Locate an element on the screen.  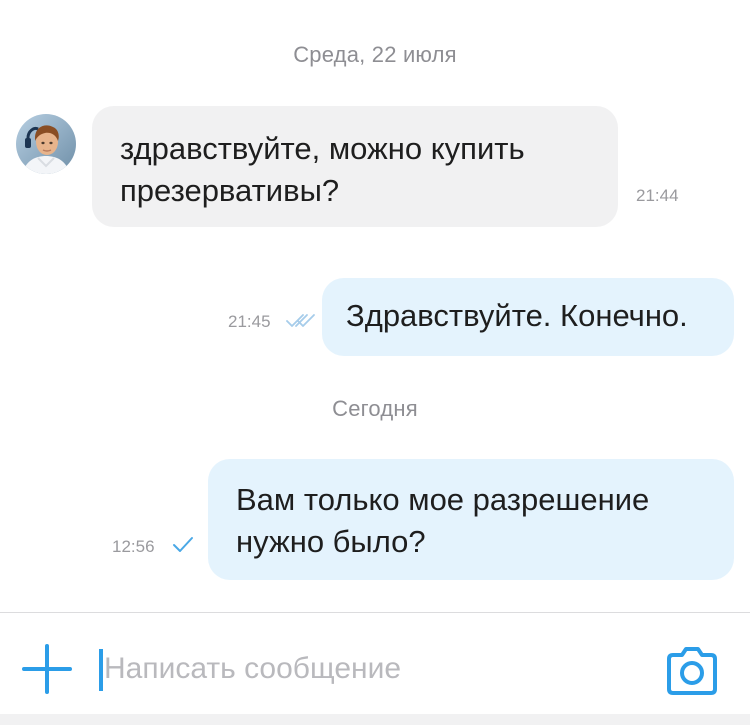
message-time: 21:44 is located at coordinates (657, 195).